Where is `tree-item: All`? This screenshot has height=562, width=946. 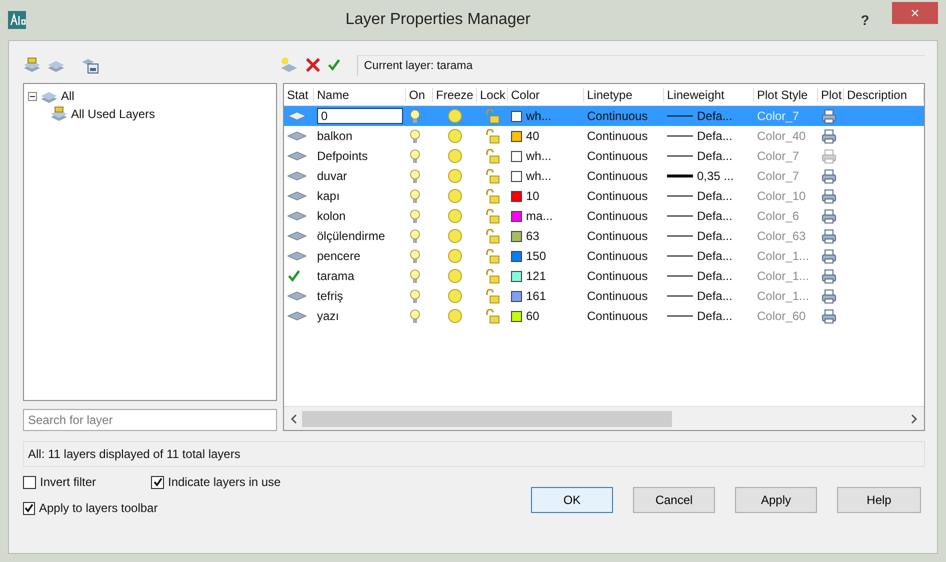
tree-item: All is located at coordinates (67, 96).